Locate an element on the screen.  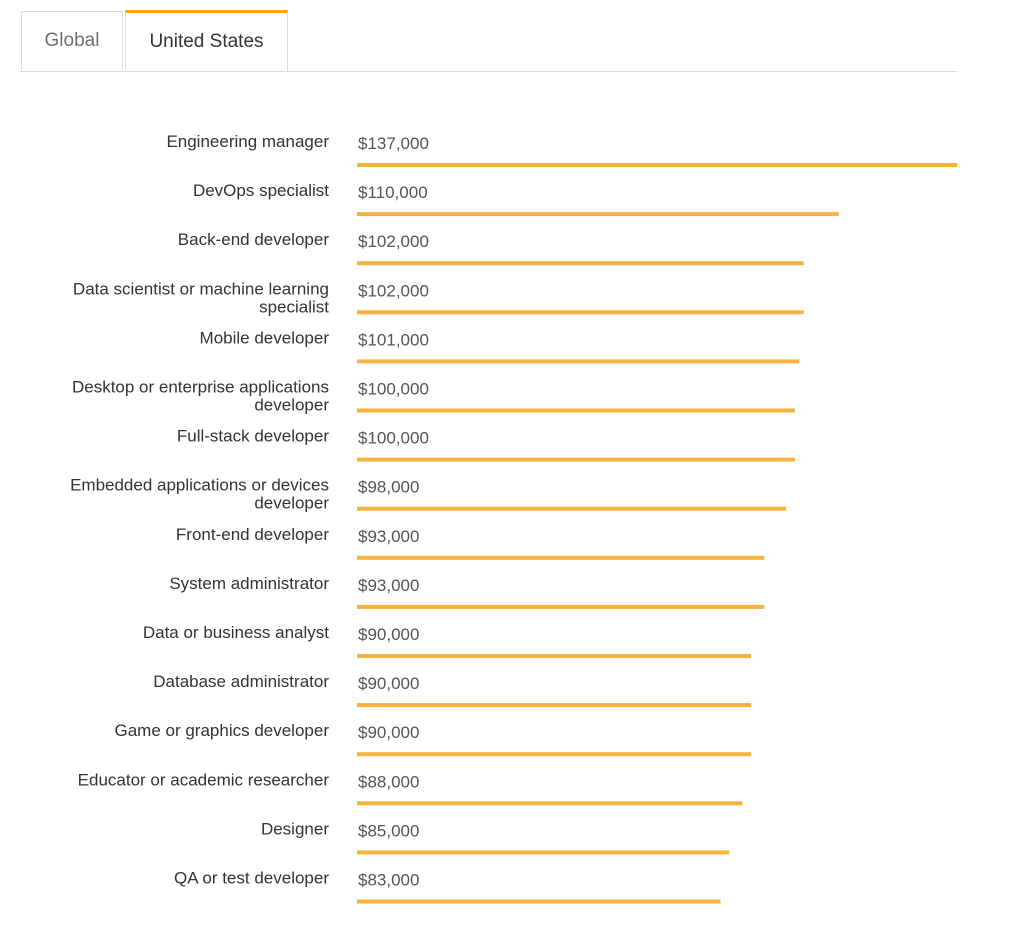
value-label: $83,000 is located at coordinates (388, 880).